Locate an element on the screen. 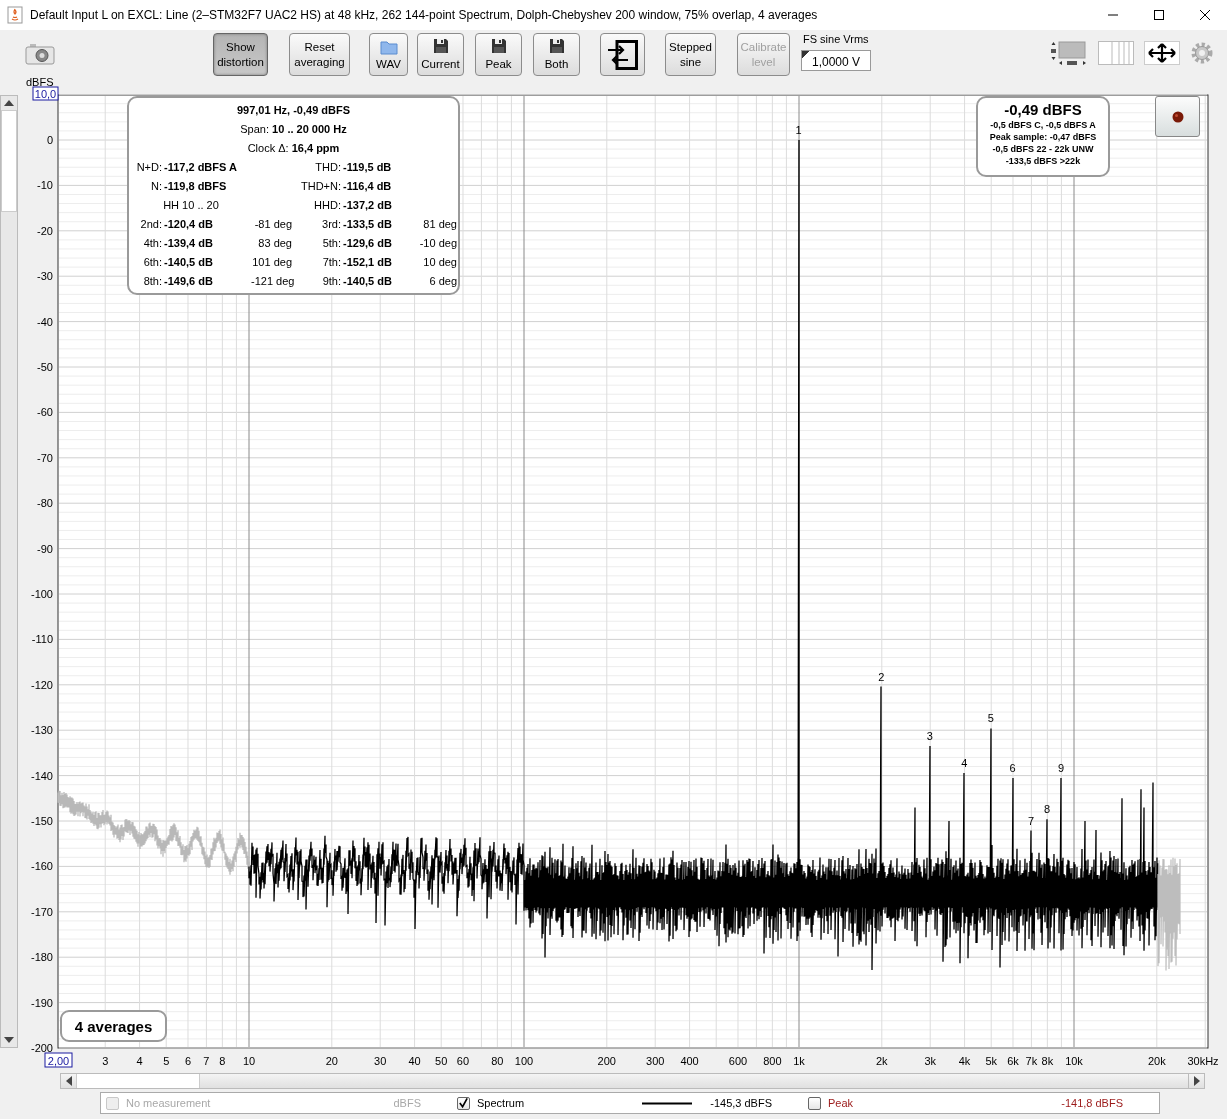 The image size is (1227, 1119). harmonic-marker: 6 is located at coordinates (1012, 767).